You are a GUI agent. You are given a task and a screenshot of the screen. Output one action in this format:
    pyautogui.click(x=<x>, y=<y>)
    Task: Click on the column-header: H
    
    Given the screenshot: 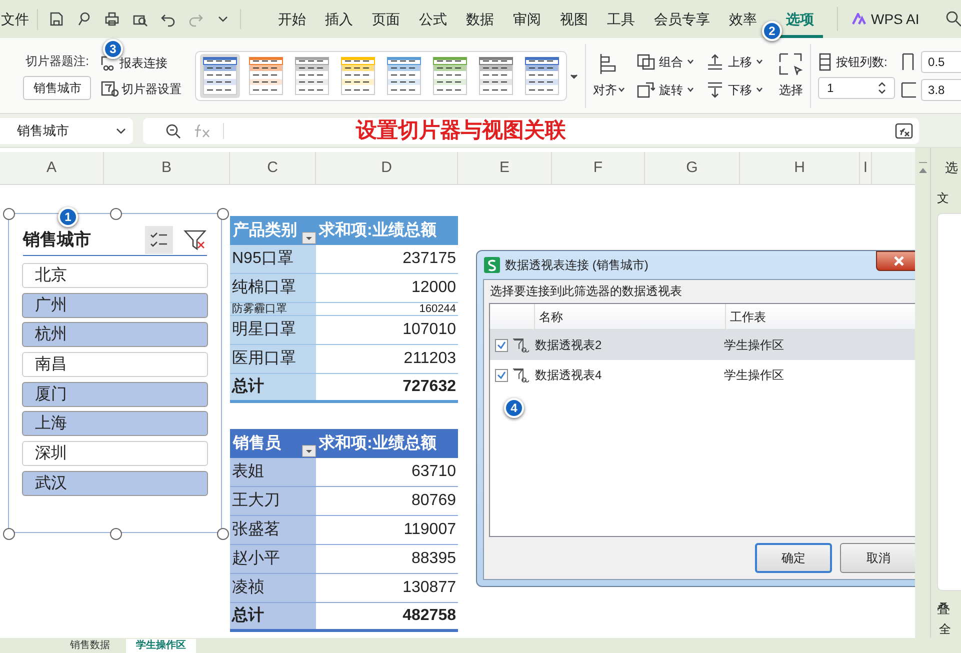 What is the action you would take?
    pyautogui.click(x=800, y=168)
    